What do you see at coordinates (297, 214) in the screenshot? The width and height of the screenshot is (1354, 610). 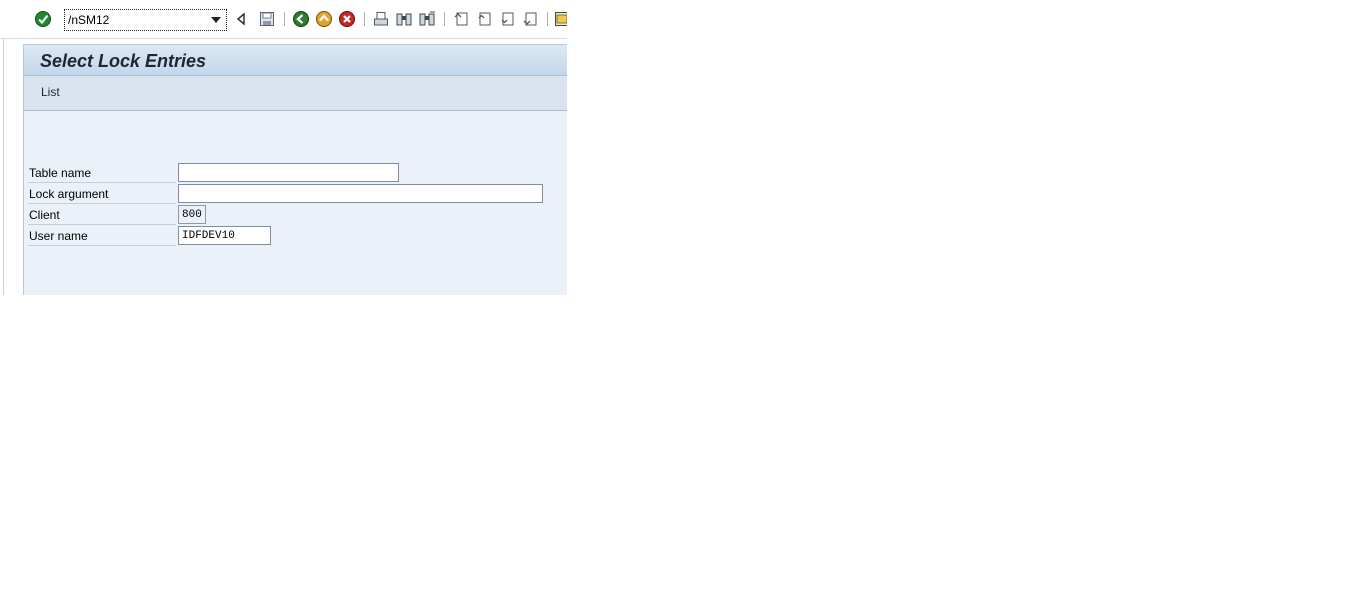 I see `client-row: Client` at bounding box center [297, 214].